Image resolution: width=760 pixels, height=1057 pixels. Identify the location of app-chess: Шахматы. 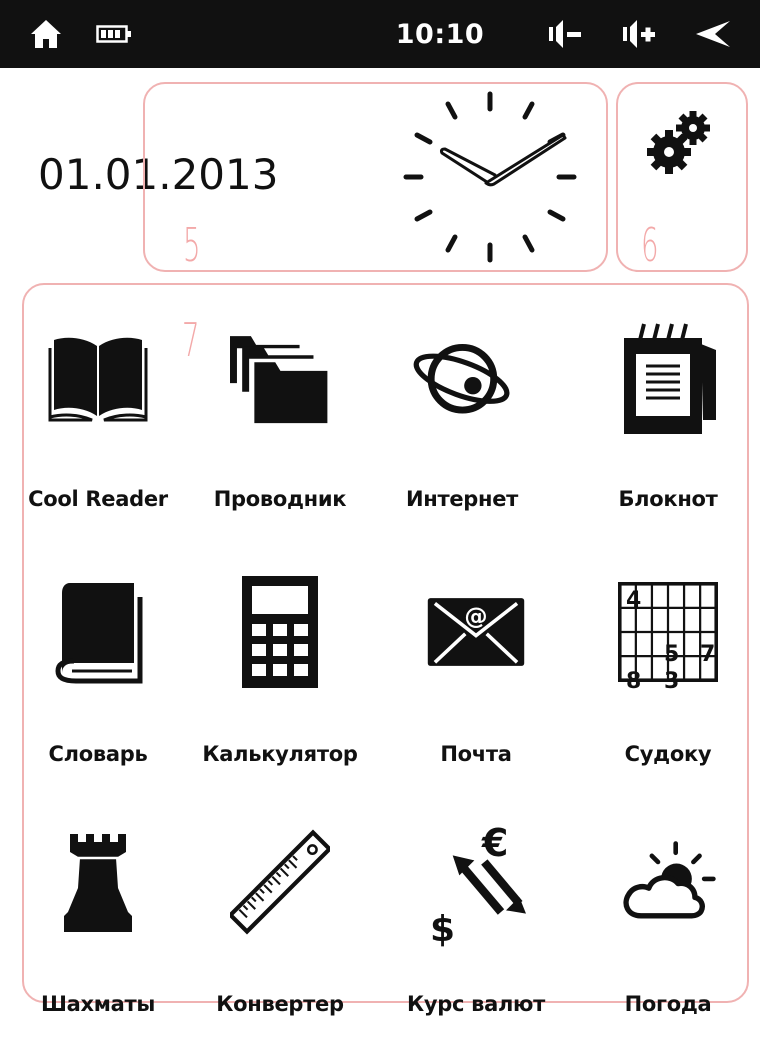
(98, 942).